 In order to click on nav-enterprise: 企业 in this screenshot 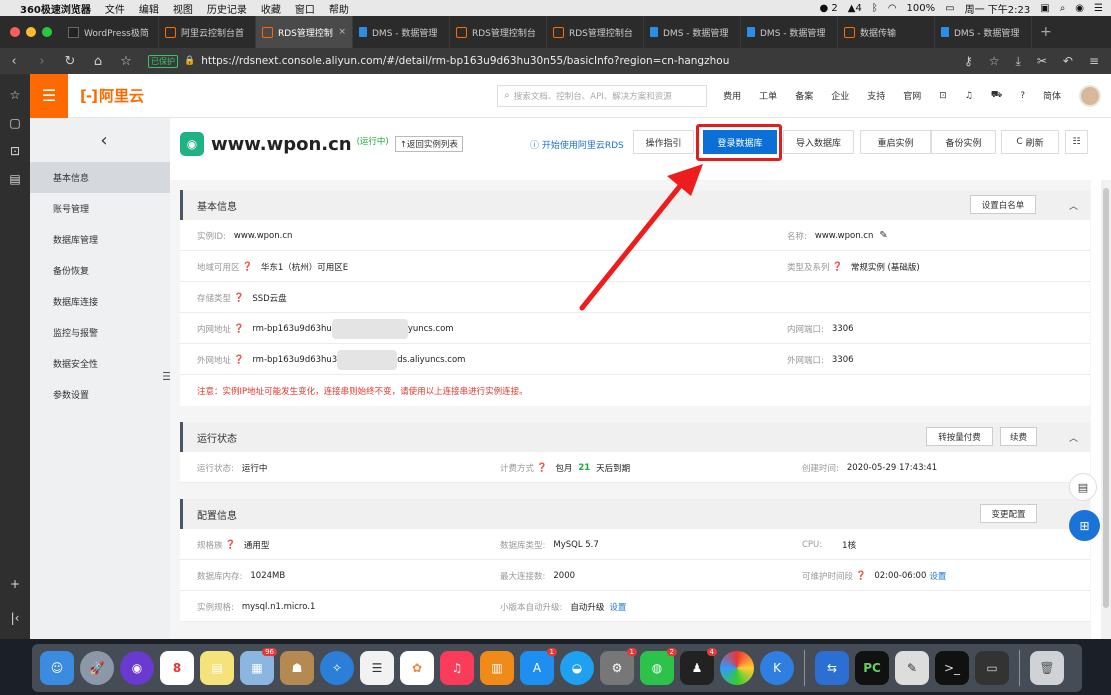, I will do `click(840, 95)`.